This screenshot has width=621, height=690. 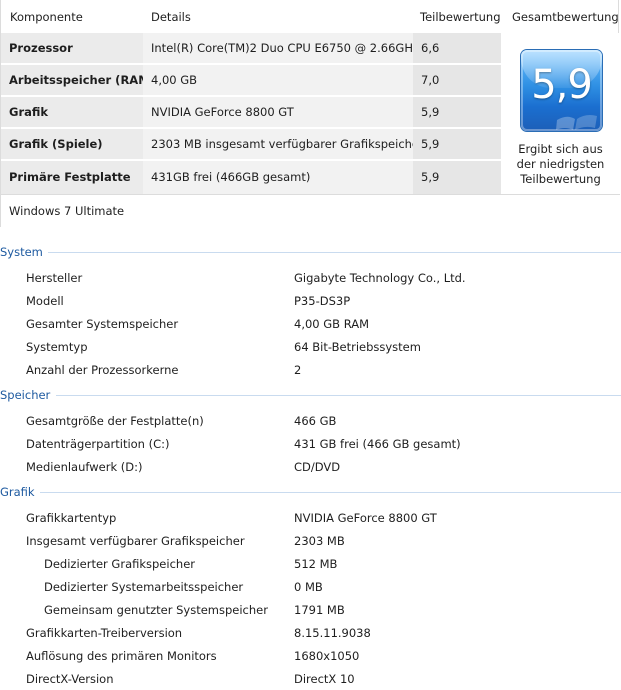 I want to click on detail-value: 2, so click(x=298, y=370).